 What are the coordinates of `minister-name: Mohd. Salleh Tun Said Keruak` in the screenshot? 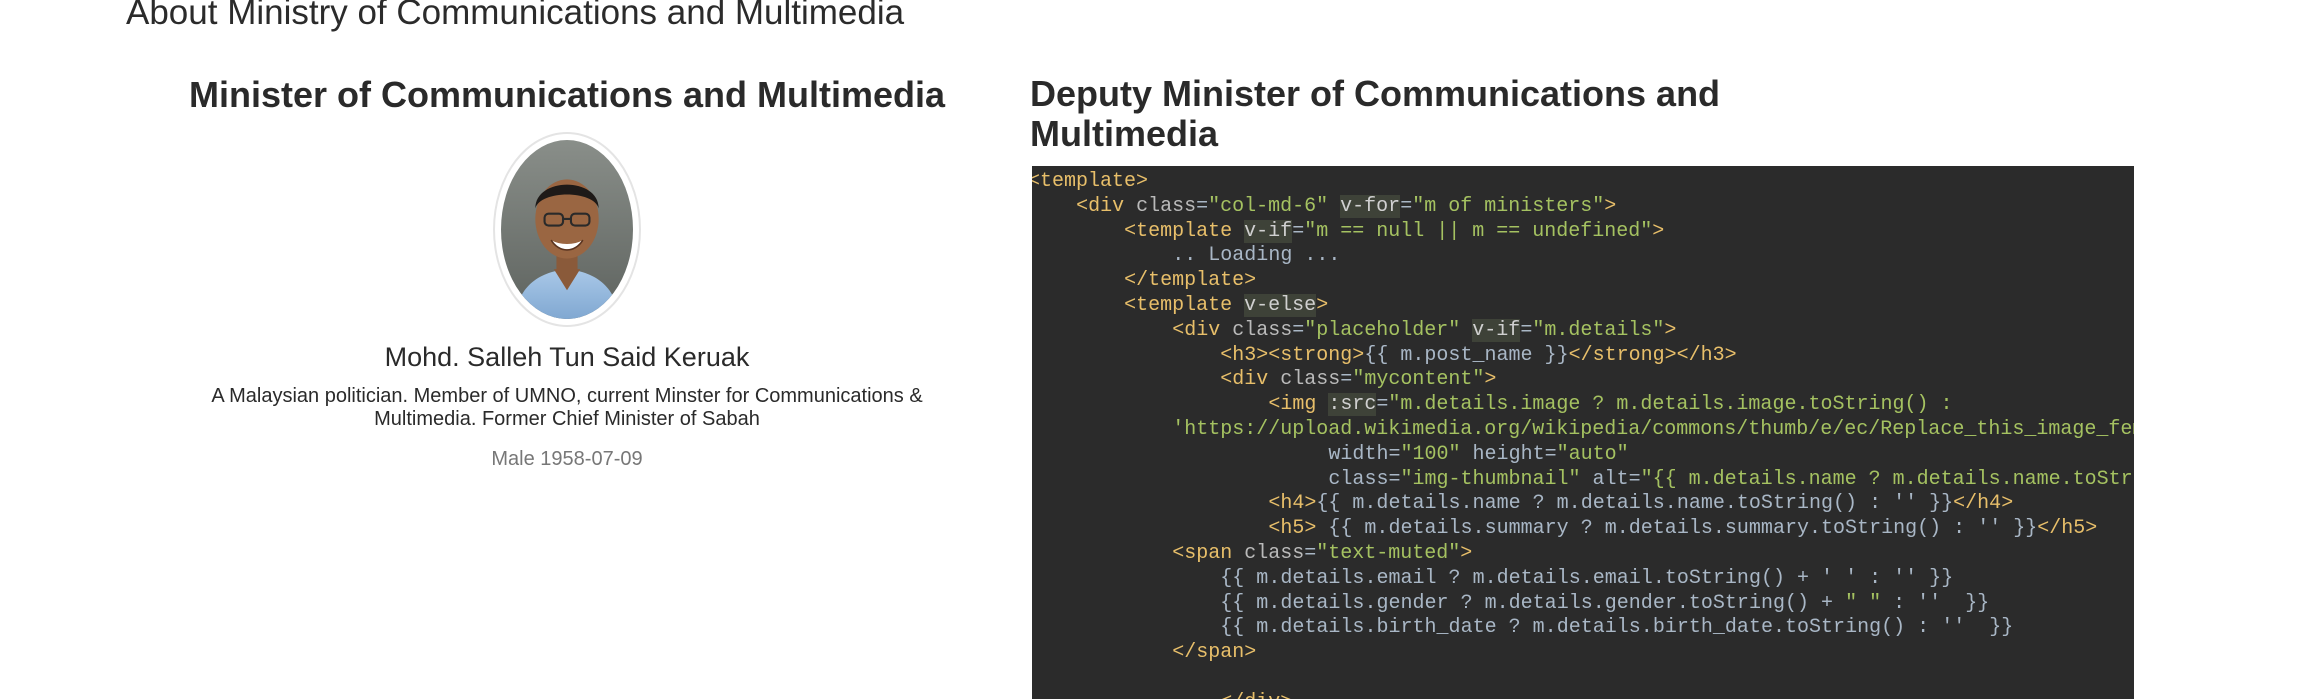 It's located at (567, 357).